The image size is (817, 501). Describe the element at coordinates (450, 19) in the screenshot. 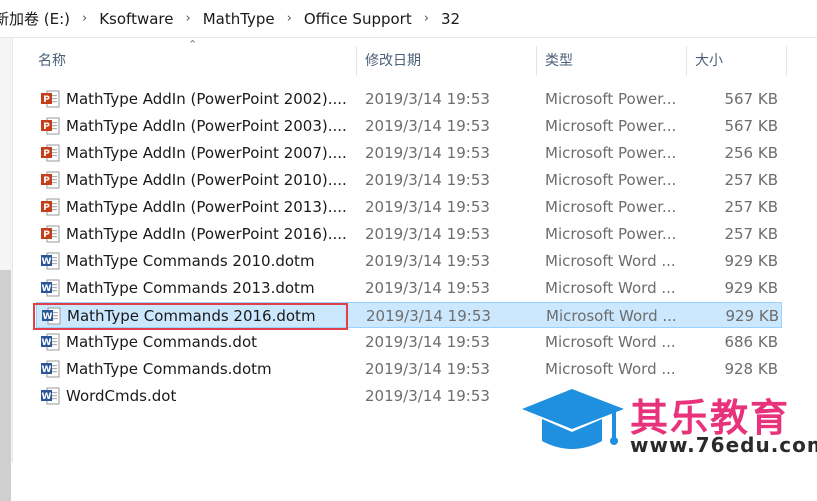

I see `breadcrumb-current-folder: 32` at that location.